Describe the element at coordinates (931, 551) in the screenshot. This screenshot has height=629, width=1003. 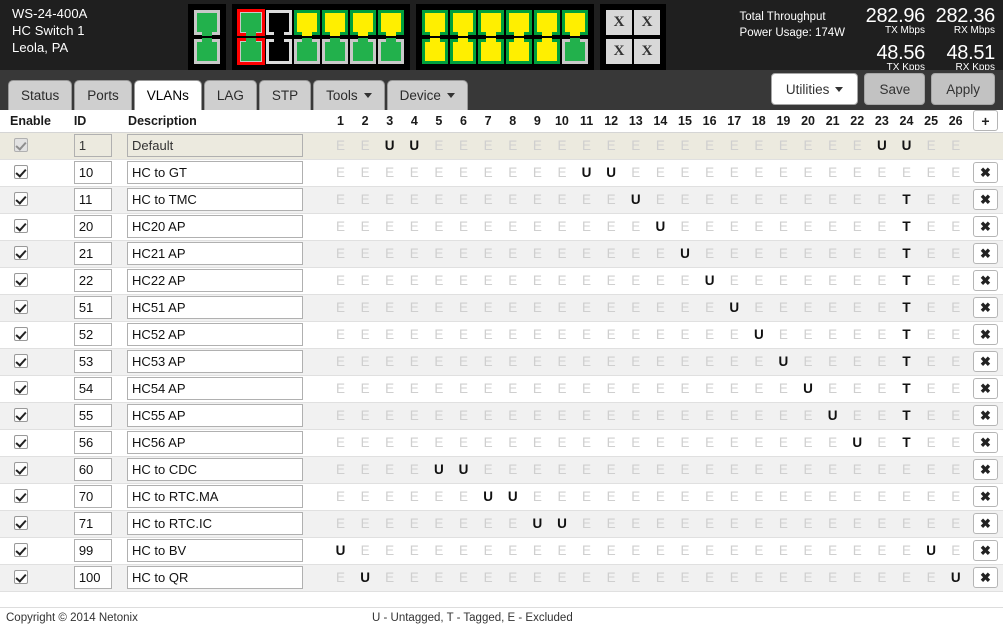
I see `vlan-port-cell-25: U` at that location.